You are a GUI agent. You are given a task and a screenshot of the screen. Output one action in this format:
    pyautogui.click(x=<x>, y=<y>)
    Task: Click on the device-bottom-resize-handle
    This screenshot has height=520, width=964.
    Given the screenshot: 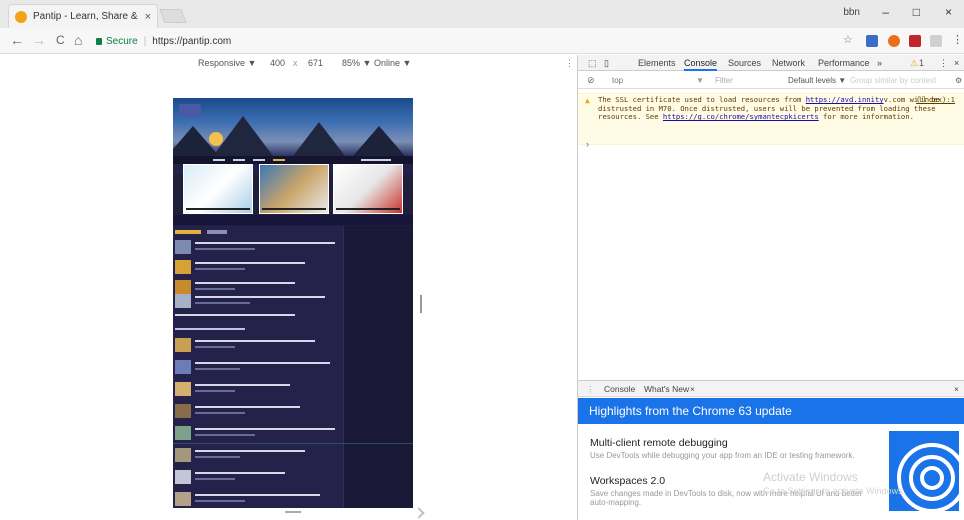 What is the action you would take?
    pyautogui.click(x=293, y=512)
    